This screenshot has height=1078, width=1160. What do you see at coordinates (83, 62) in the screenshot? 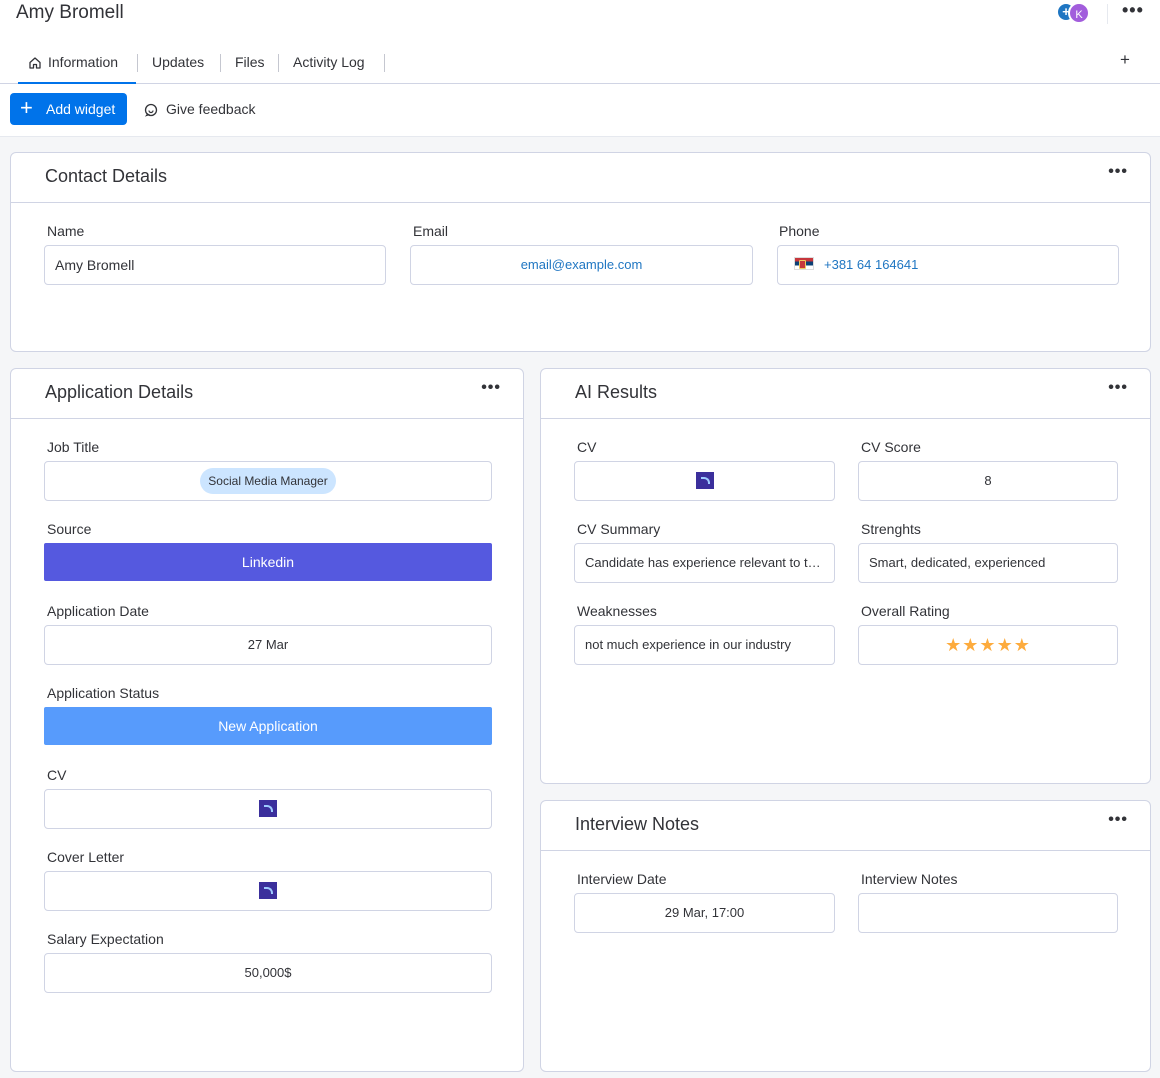
I see `tab-label: Information` at bounding box center [83, 62].